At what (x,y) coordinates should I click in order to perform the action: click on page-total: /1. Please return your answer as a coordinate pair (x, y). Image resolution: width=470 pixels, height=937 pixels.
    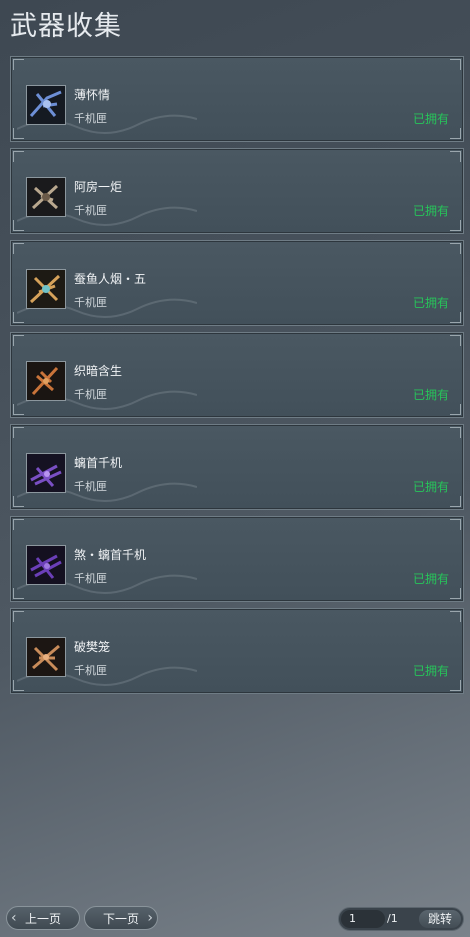
    Looking at the image, I should click on (392, 918).